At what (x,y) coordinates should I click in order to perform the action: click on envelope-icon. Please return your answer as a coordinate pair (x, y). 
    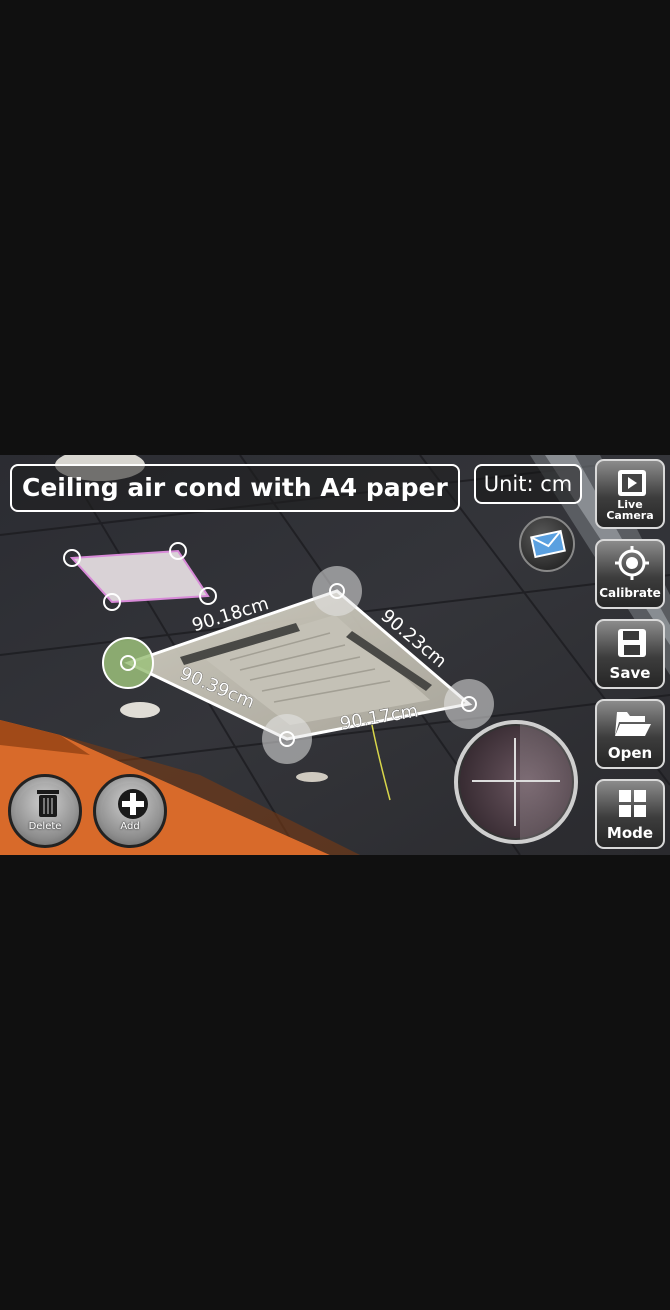
    Looking at the image, I should click on (548, 544).